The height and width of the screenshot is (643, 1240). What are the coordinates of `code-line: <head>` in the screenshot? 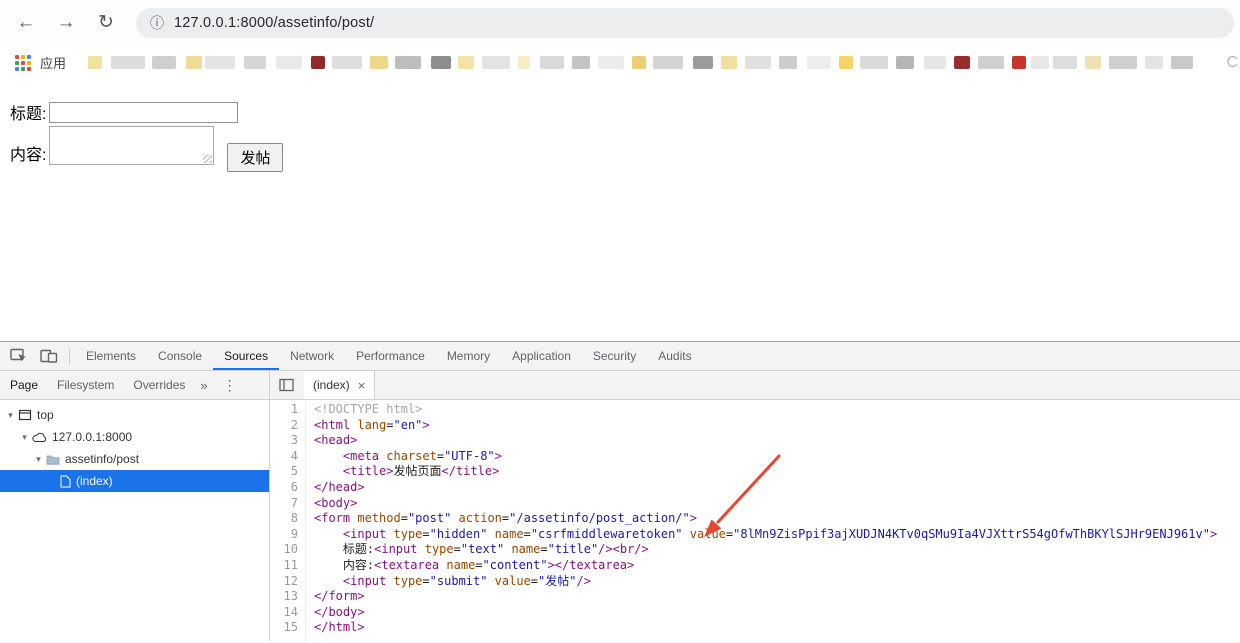 It's located at (765, 441).